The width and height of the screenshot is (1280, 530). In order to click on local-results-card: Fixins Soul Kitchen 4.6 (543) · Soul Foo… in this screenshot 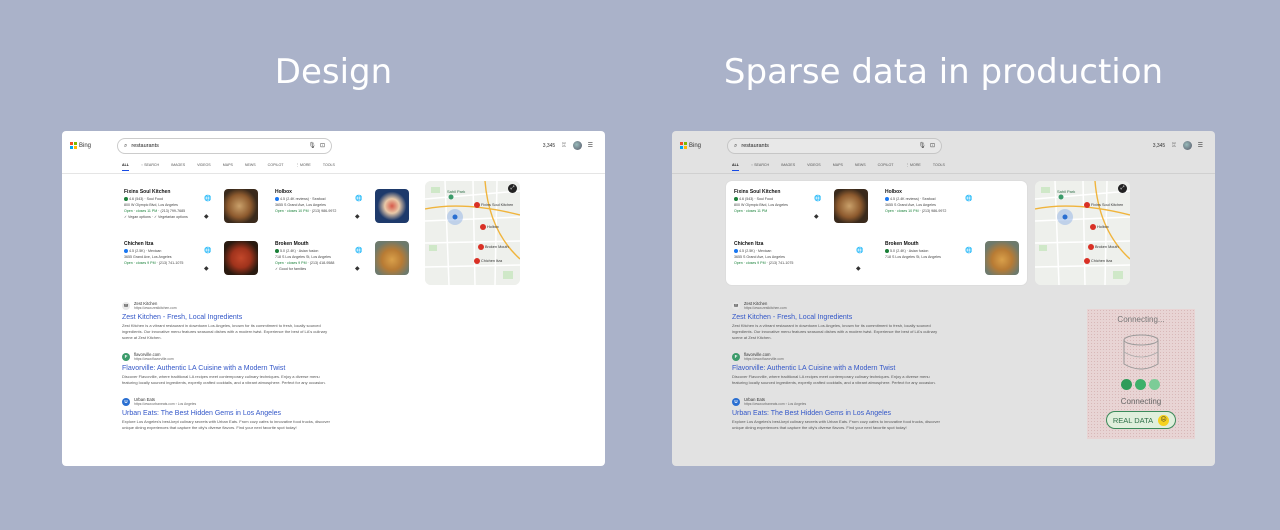, I will do `click(266, 233)`.